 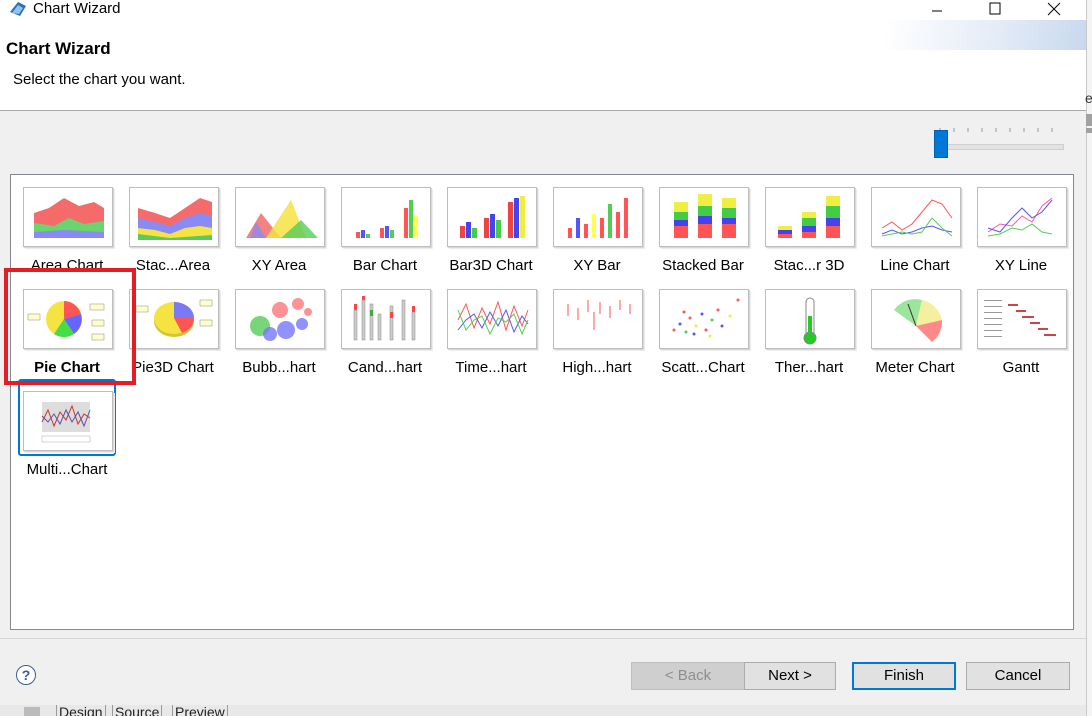 I want to click on stacked-area-chart-icon, so click(x=174, y=217).